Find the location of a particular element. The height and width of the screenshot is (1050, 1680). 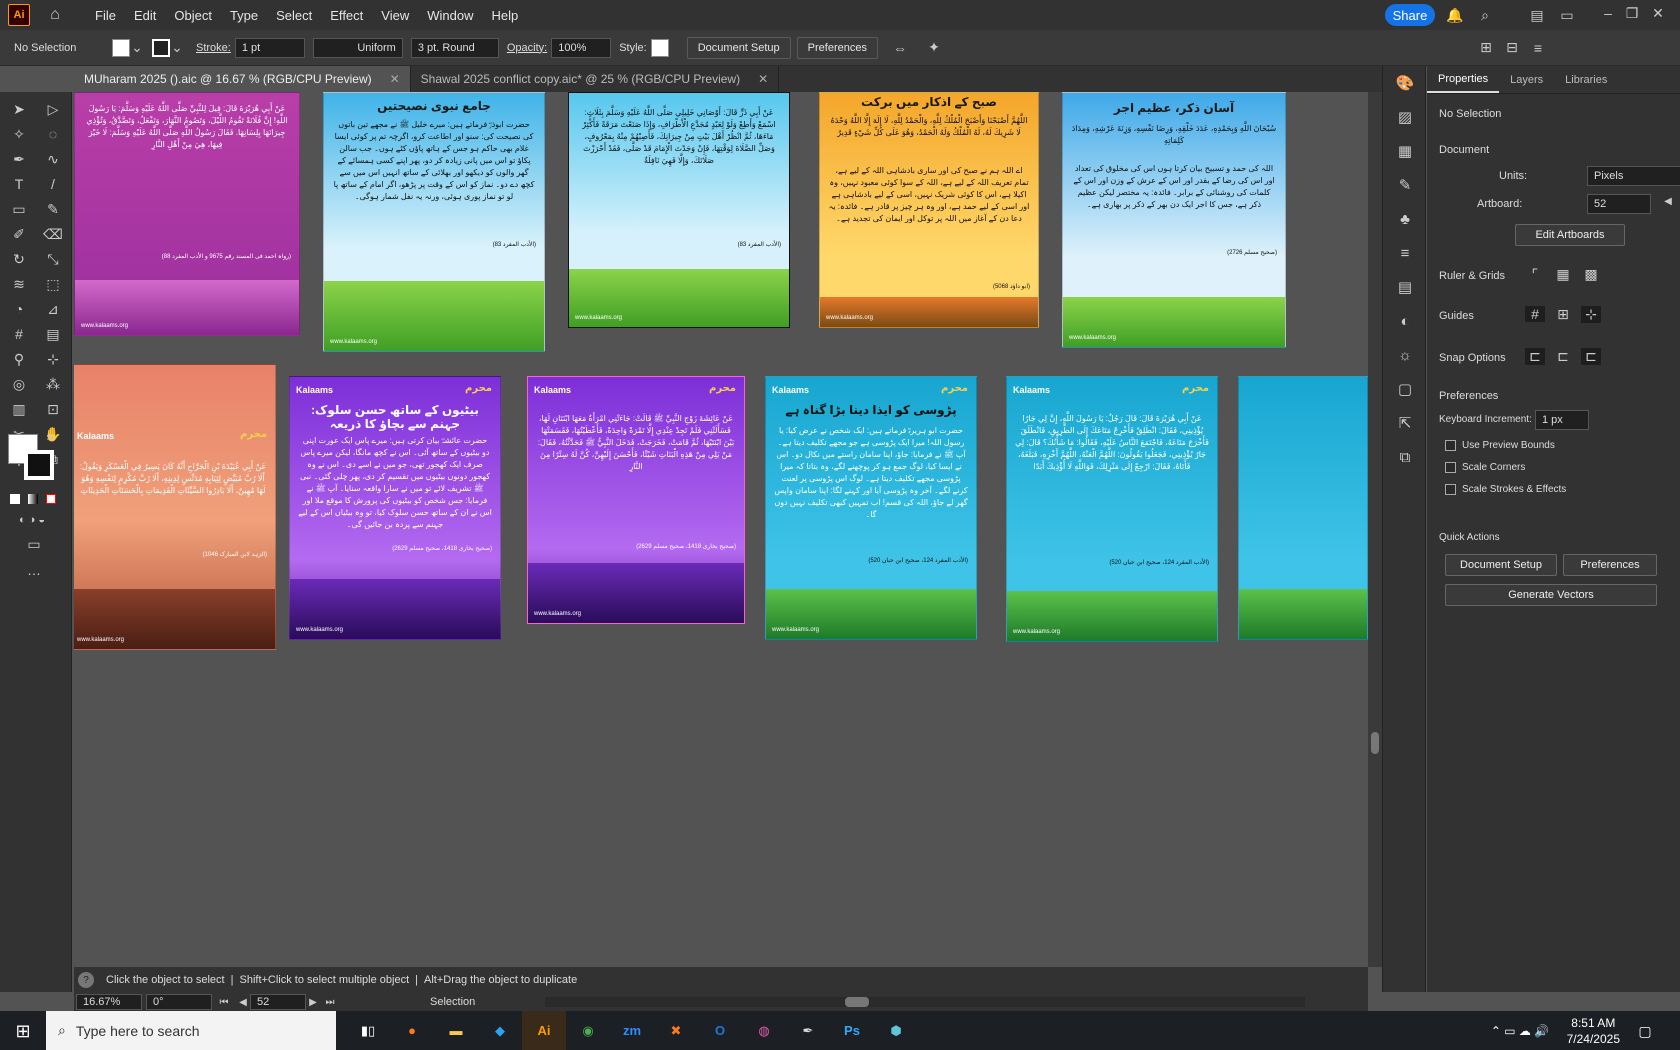

rotate-tool-icon: ↻ is located at coordinates (19, 259).